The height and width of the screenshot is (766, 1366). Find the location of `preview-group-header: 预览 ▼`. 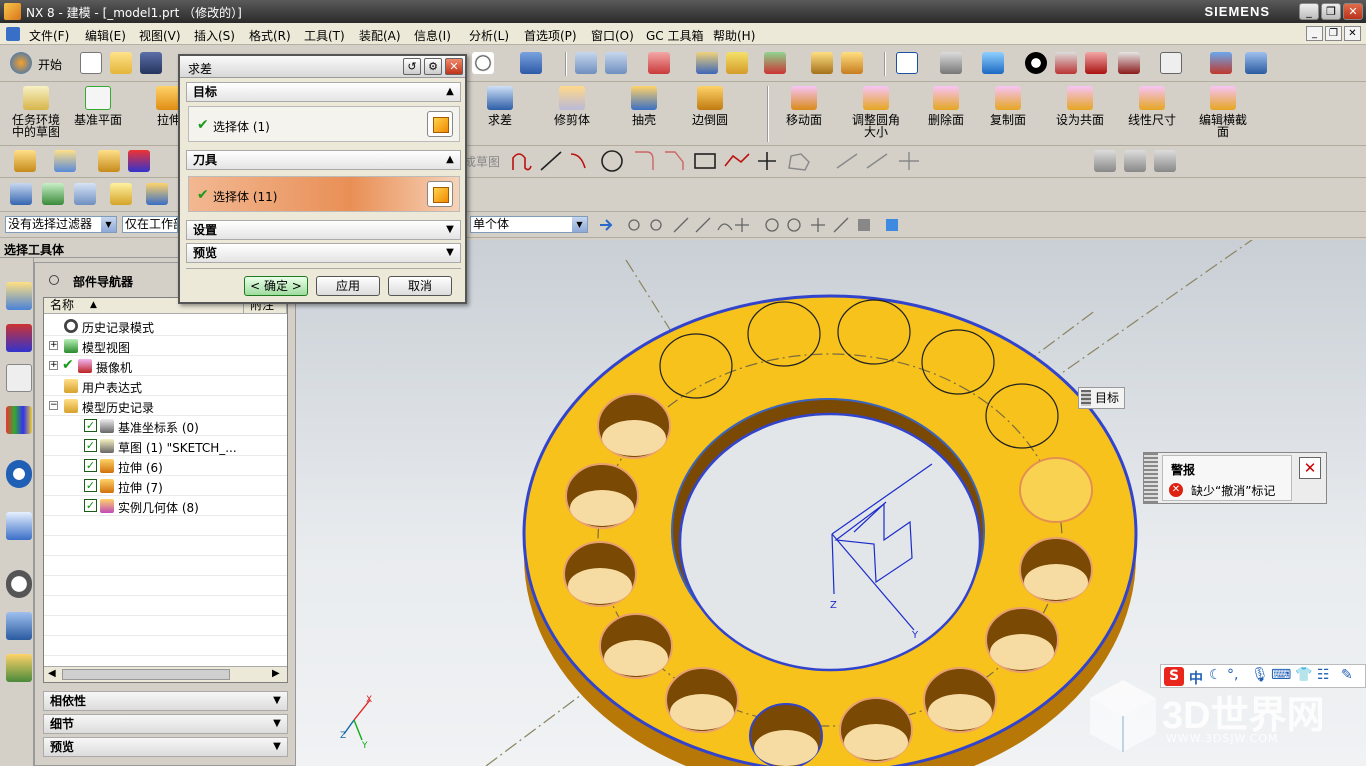

preview-group-header: 预览 ▼ is located at coordinates (323, 253).